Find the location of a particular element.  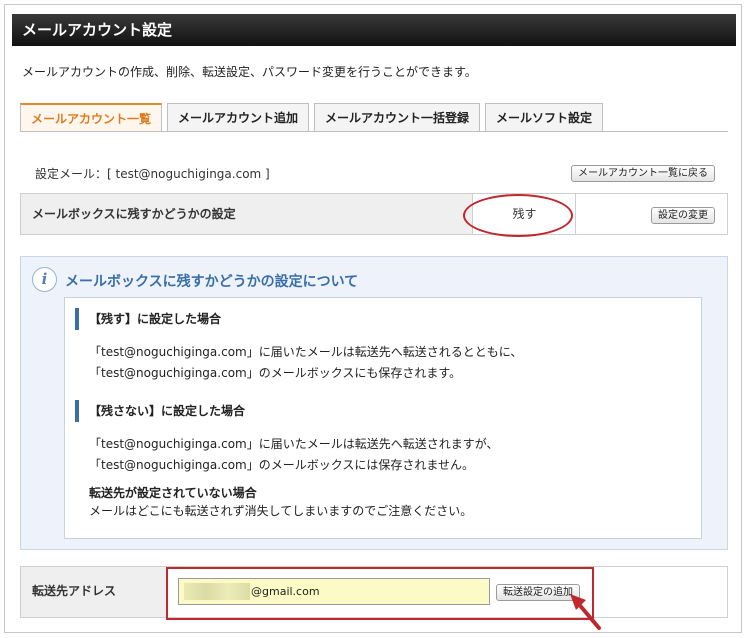

section-heading-not-keep: 【残さない】に設定した場合 is located at coordinates (160, 411).